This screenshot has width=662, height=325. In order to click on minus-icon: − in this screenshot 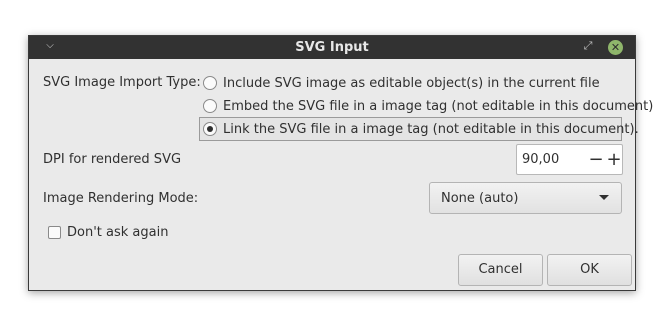, I will do `click(596, 160)`.